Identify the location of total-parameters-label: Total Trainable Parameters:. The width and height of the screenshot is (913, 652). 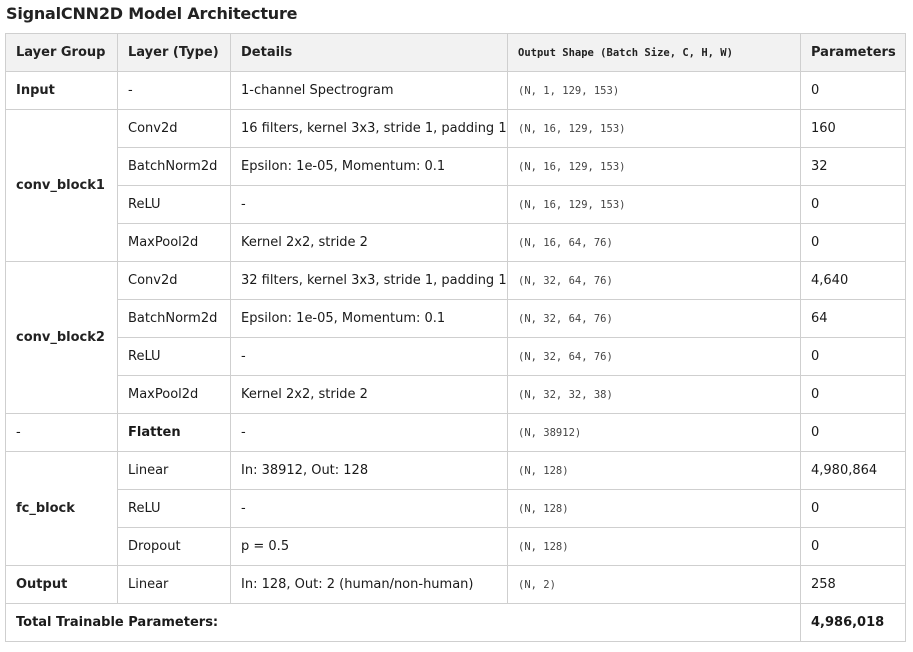
(403, 622).